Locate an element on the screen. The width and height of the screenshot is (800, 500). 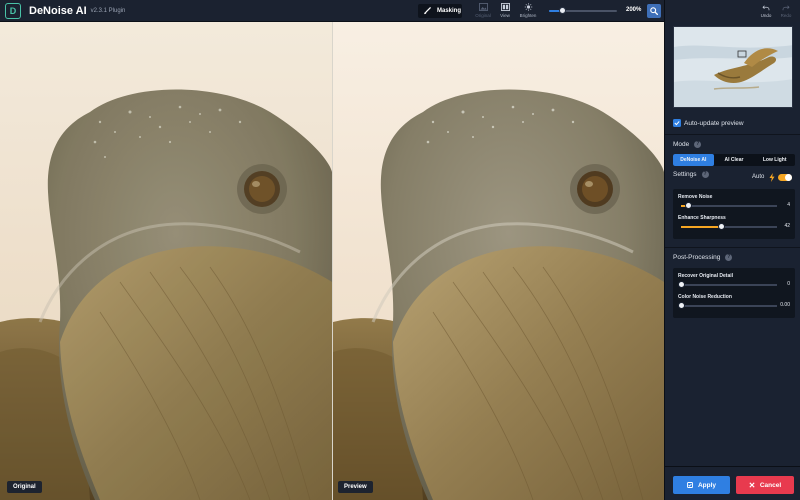
color-noise-slider is located at coordinates (727, 305).